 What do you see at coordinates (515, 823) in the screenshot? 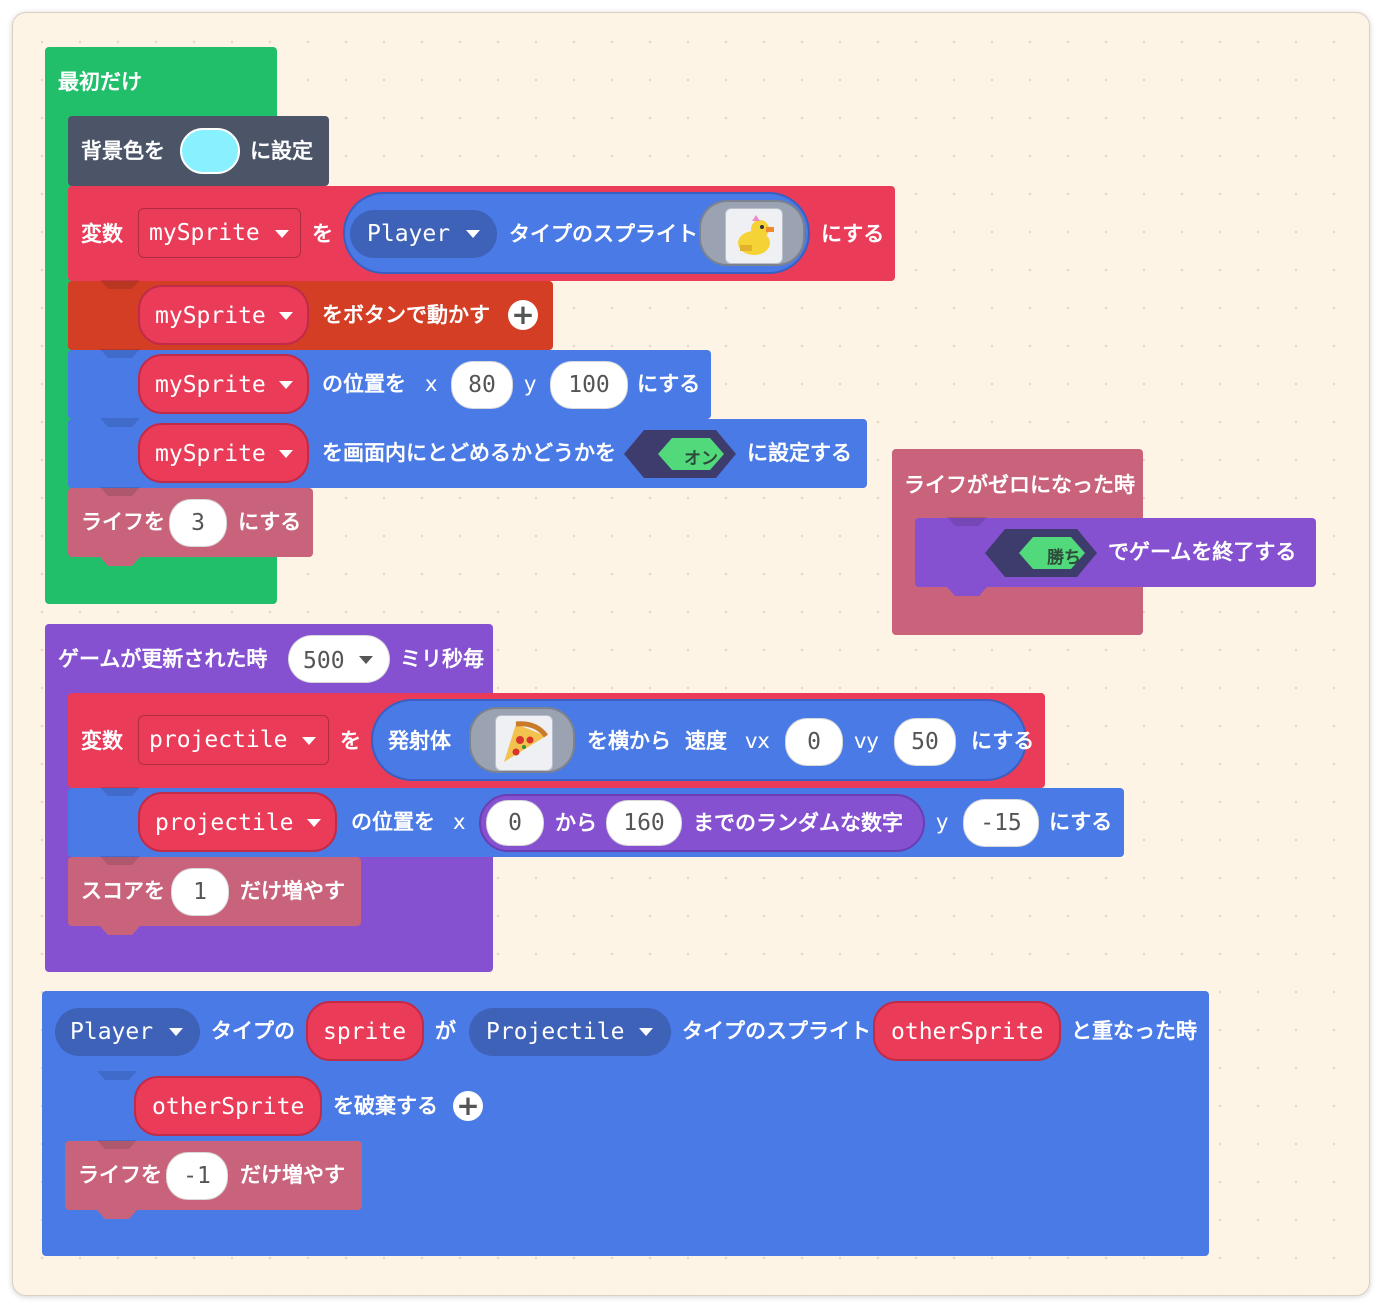
I see `random-from-input: 0` at bounding box center [515, 823].